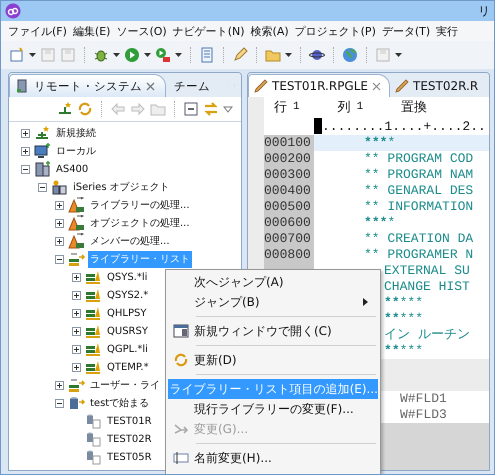 This screenshot has height=475, width=495. Describe the element at coordinates (127, 277) in the screenshot. I see `tree-item: QSYS.*li` at that location.